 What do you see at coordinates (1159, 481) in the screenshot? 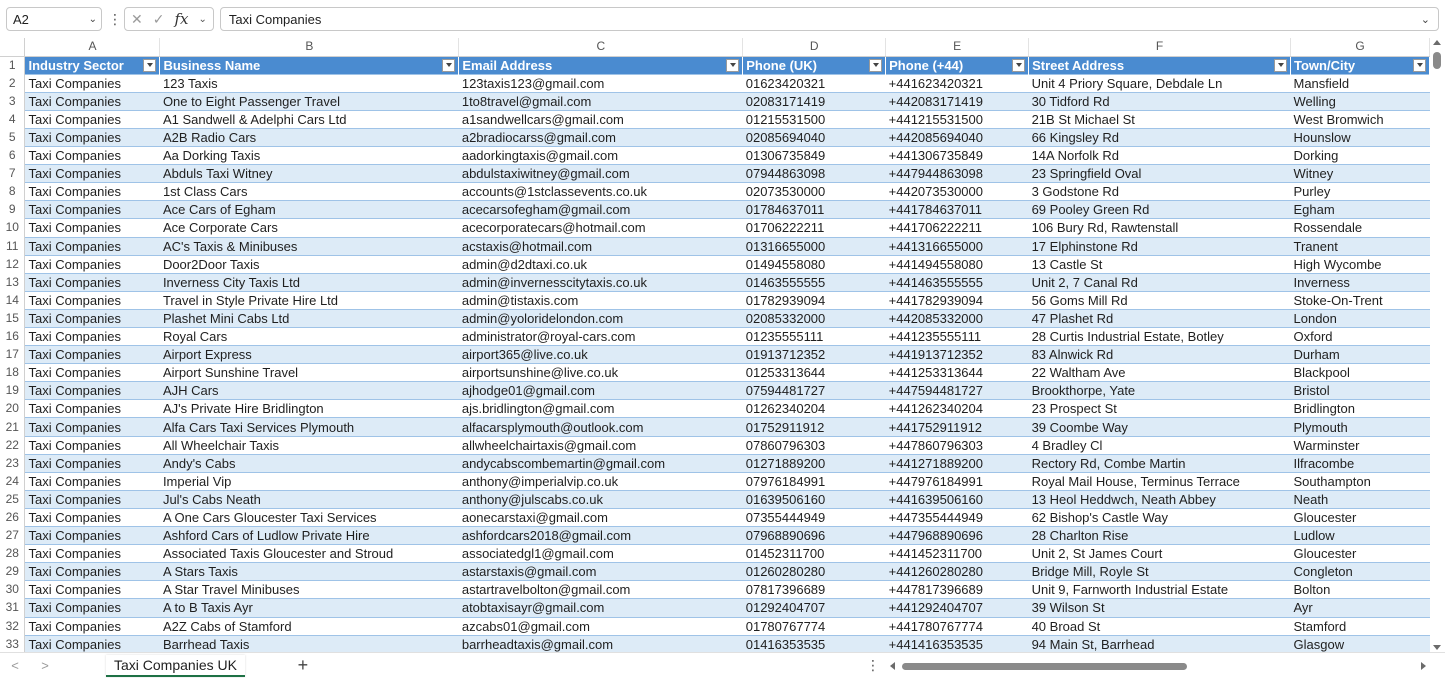
I see `table-cell: Royal Mail House, Terminus Terrace` at bounding box center [1159, 481].